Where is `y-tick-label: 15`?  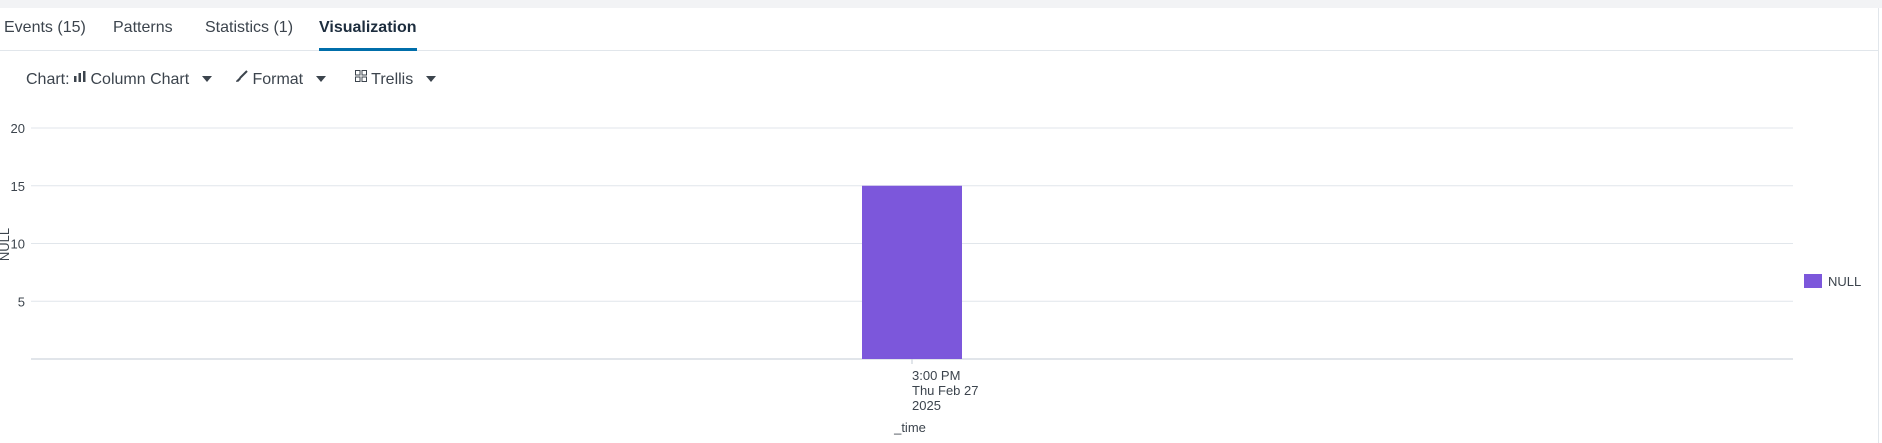
y-tick-label: 15 is located at coordinates (18, 186).